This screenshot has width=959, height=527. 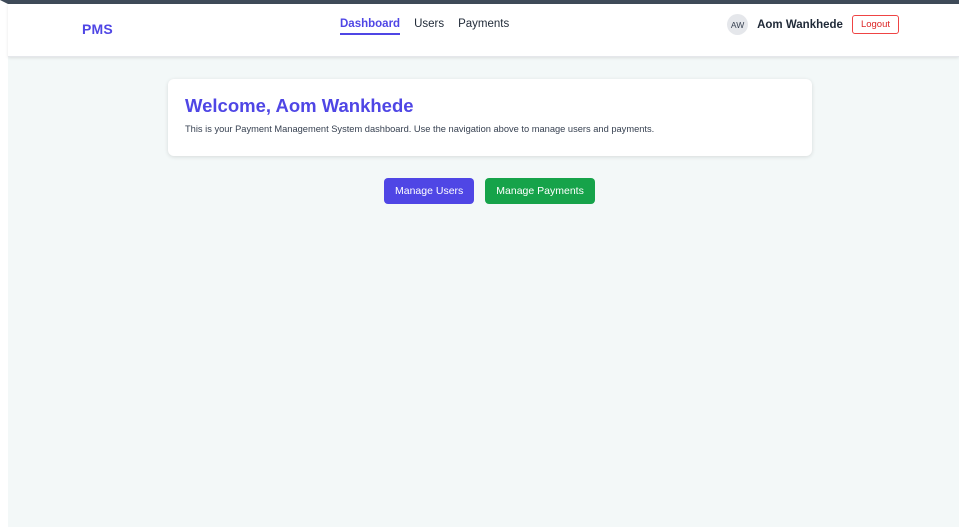 I want to click on user-name: Aom Wankhede, so click(x=800, y=24).